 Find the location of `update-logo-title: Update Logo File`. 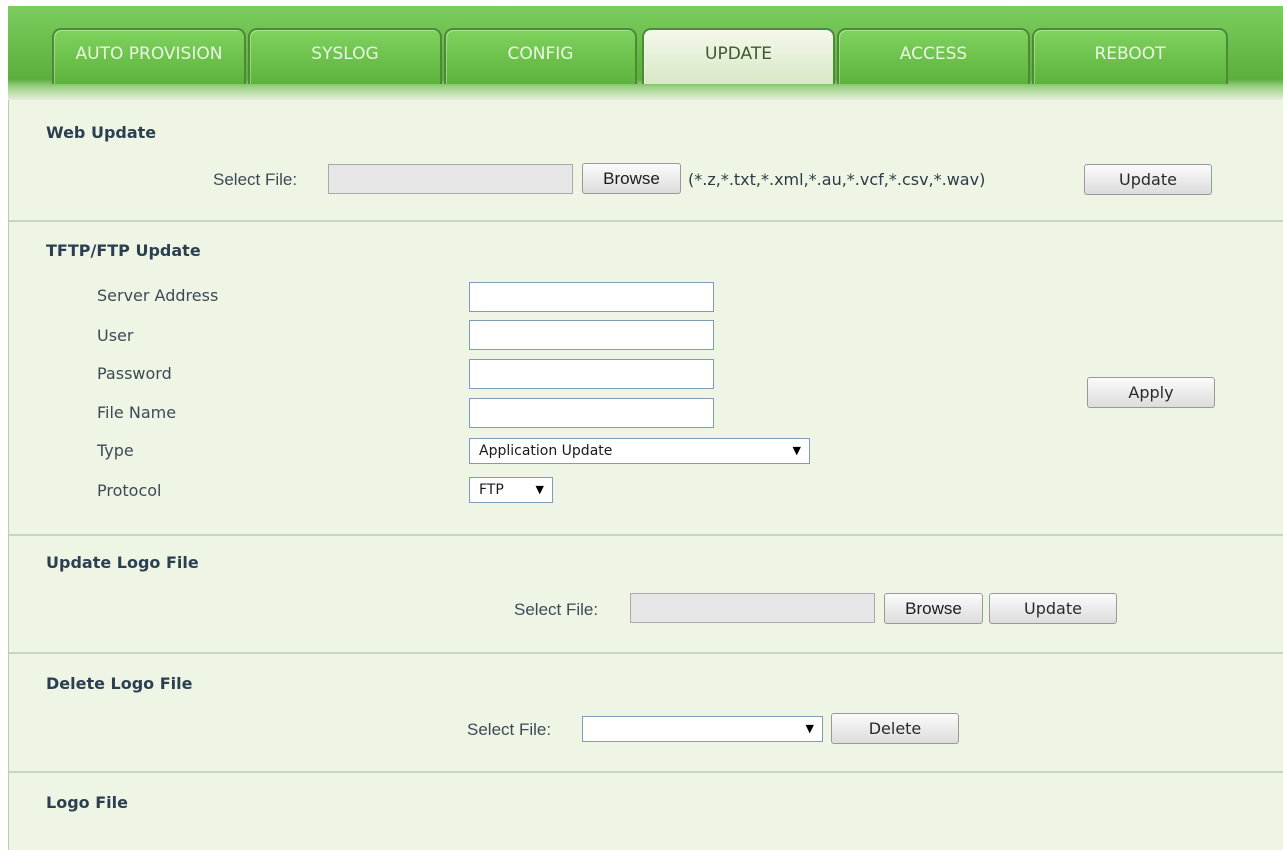

update-logo-title: Update Logo File is located at coordinates (122, 562).